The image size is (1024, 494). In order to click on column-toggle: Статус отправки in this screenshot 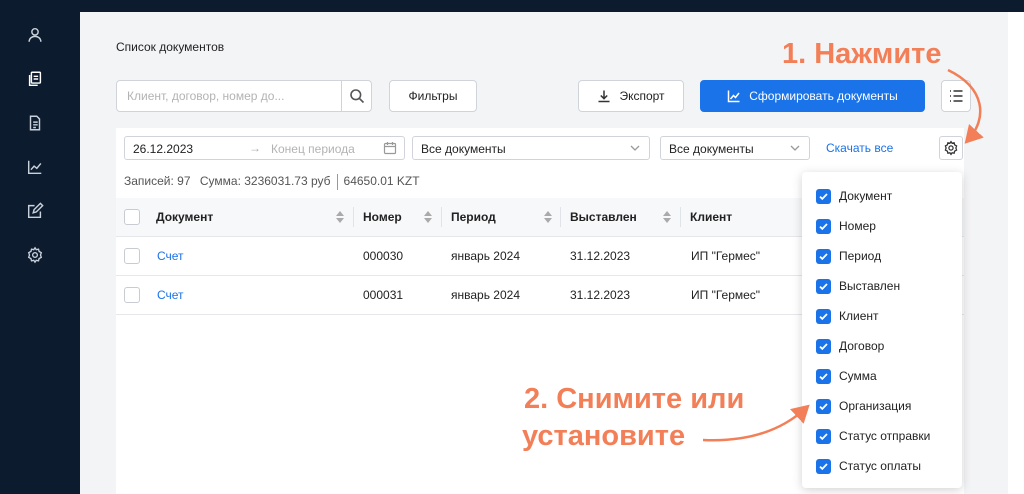, I will do `click(873, 436)`.